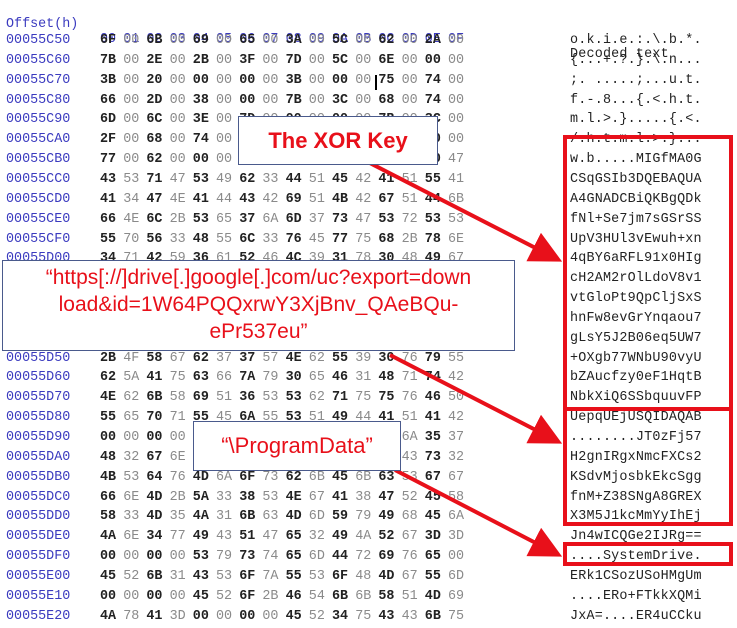  What do you see at coordinates (224, 497) in the screenshot?
I see `hex-byte: 33` at bounding box center [224, 497].